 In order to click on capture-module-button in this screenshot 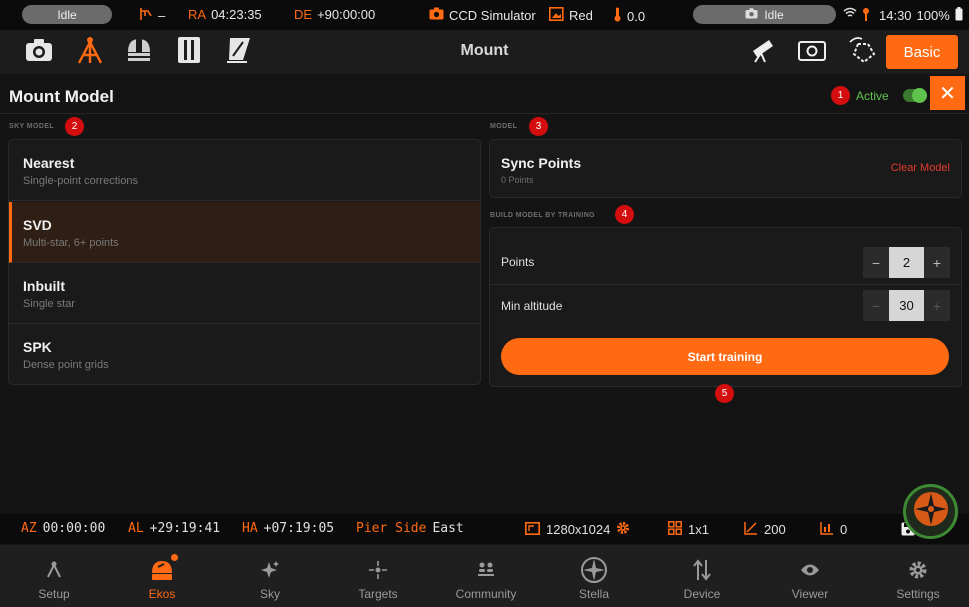, I will do `click(39, 52)`.